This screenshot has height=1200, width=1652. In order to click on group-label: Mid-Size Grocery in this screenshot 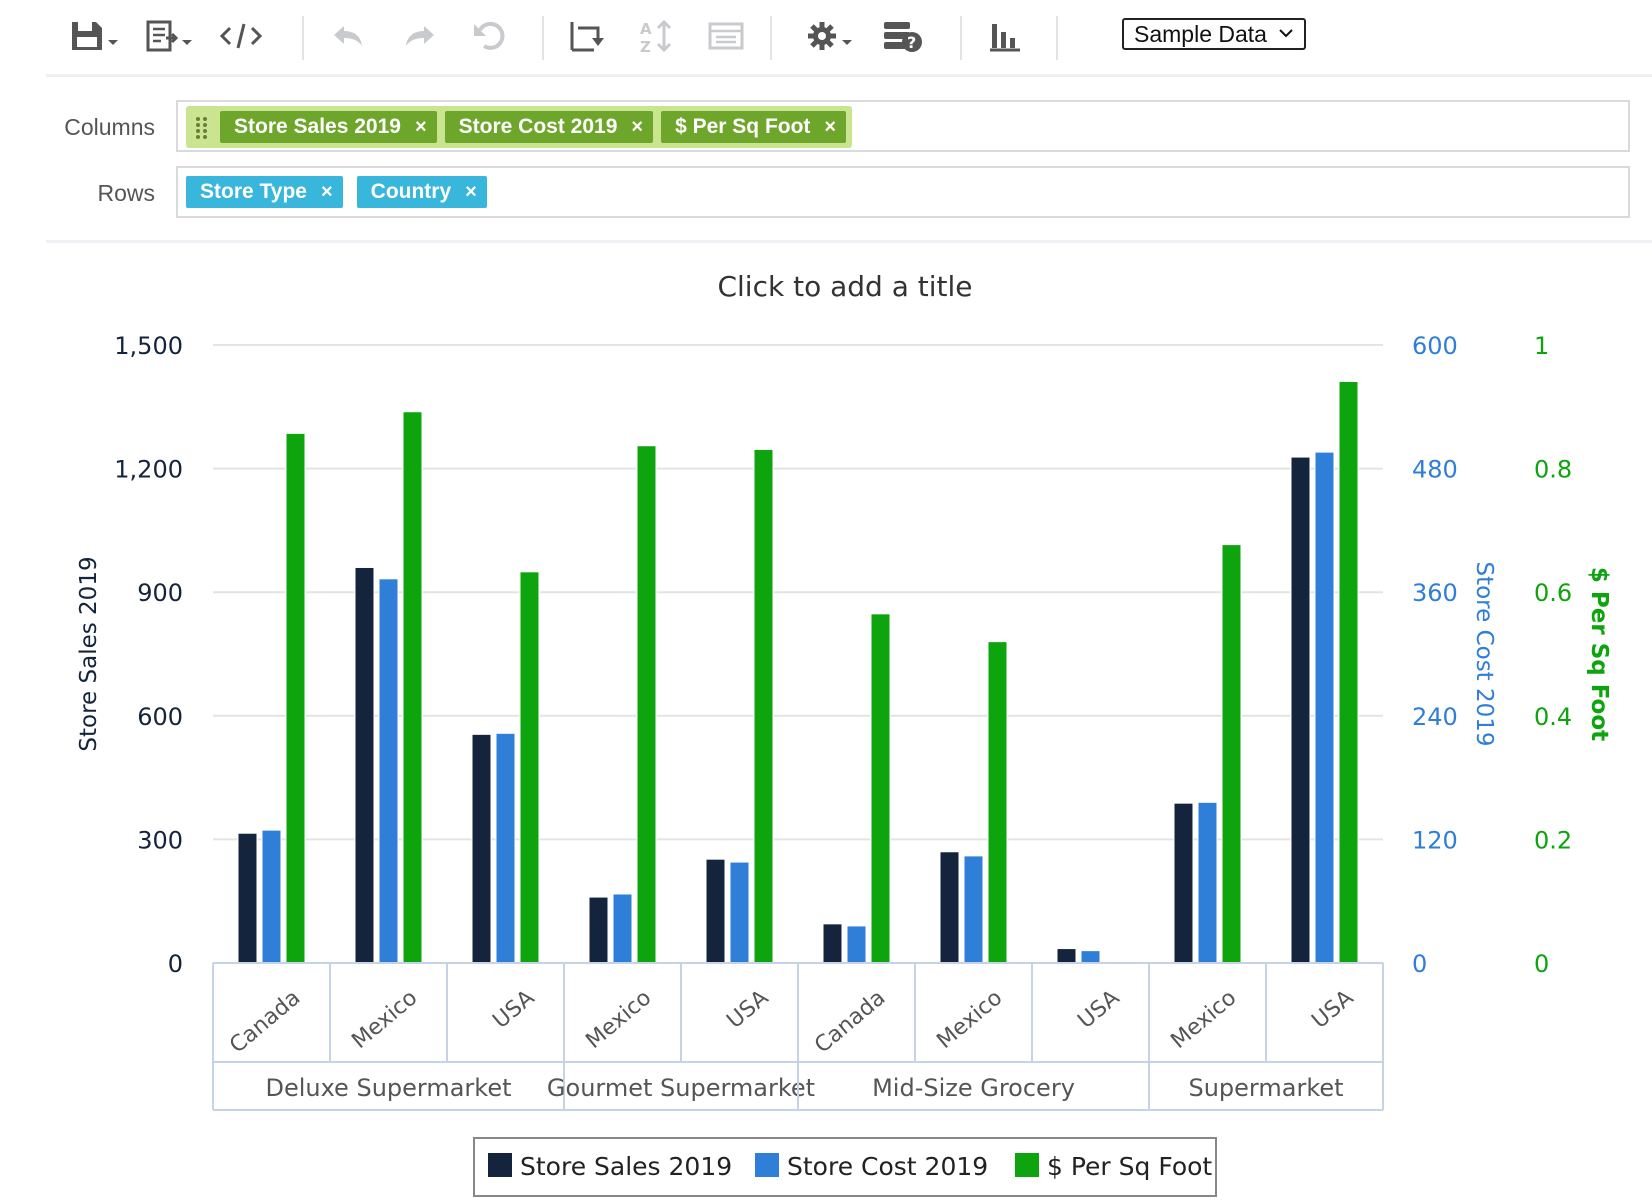, I will do `click(973, 1088)`.